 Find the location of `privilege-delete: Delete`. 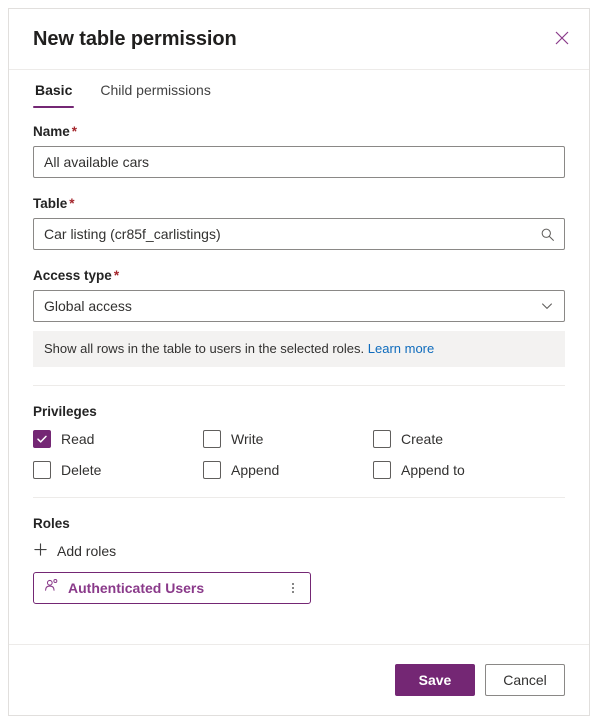

privilege-delete: Delete is located at coordinates (118, 469).